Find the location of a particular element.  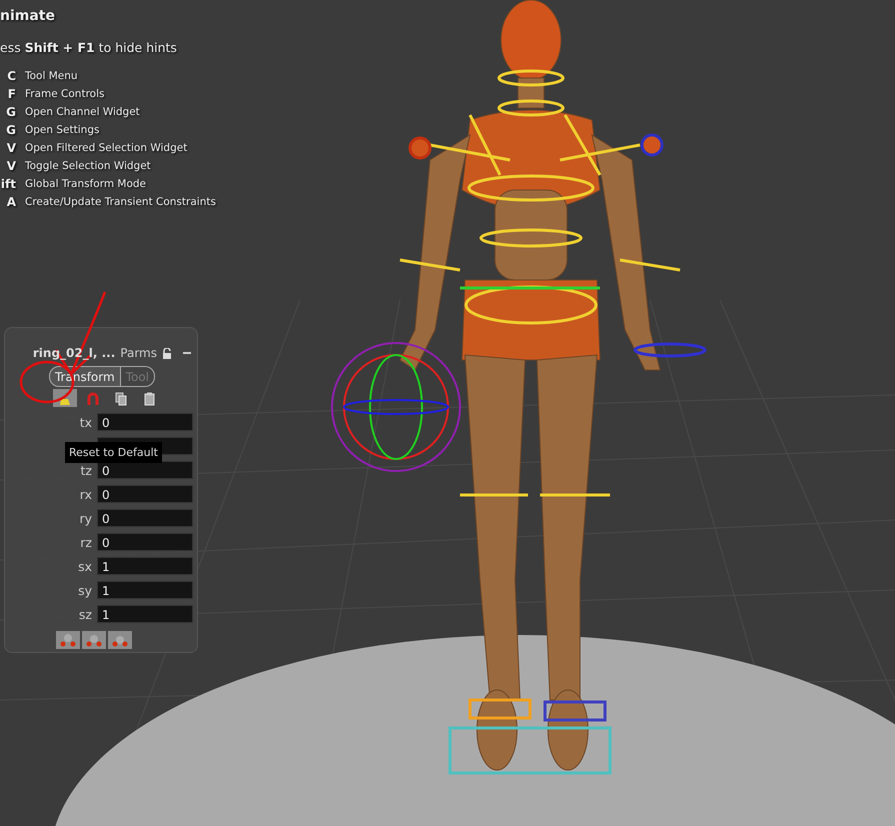

pivot-button is located at coordinates (68, 640).